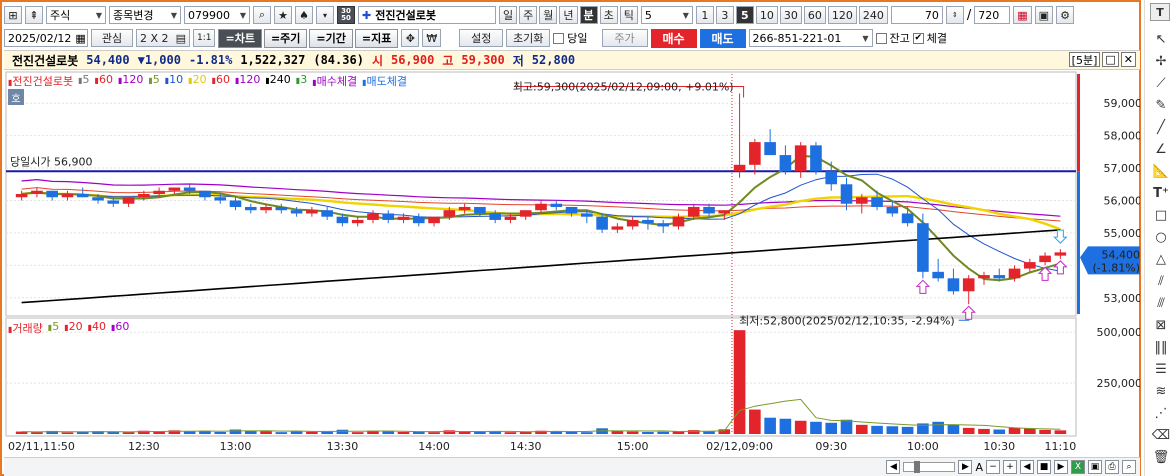 The height and width of the screenshot is (476, 1175). Describe the element at coordinates (744, 15) in the screenshot. I see `minute-button: 5` at that location.